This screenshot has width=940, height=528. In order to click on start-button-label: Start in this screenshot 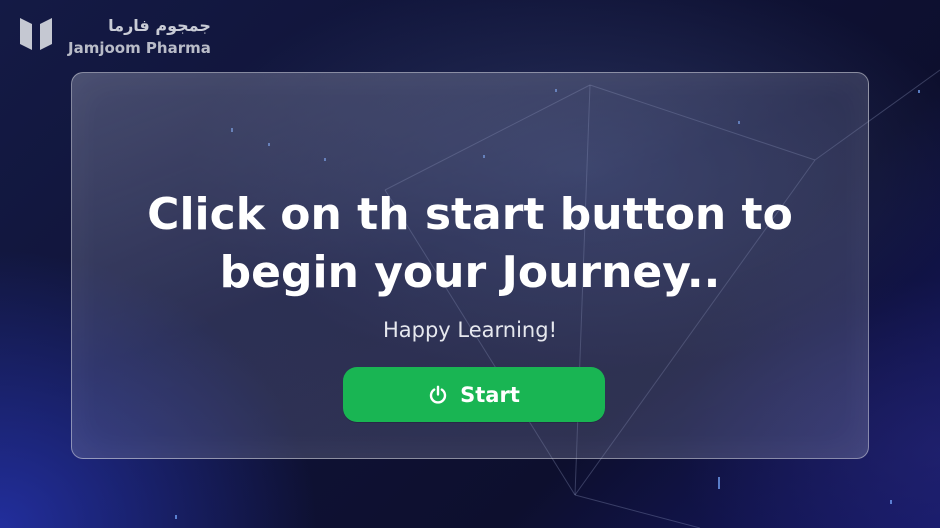, I will do `click(490, 394)`.